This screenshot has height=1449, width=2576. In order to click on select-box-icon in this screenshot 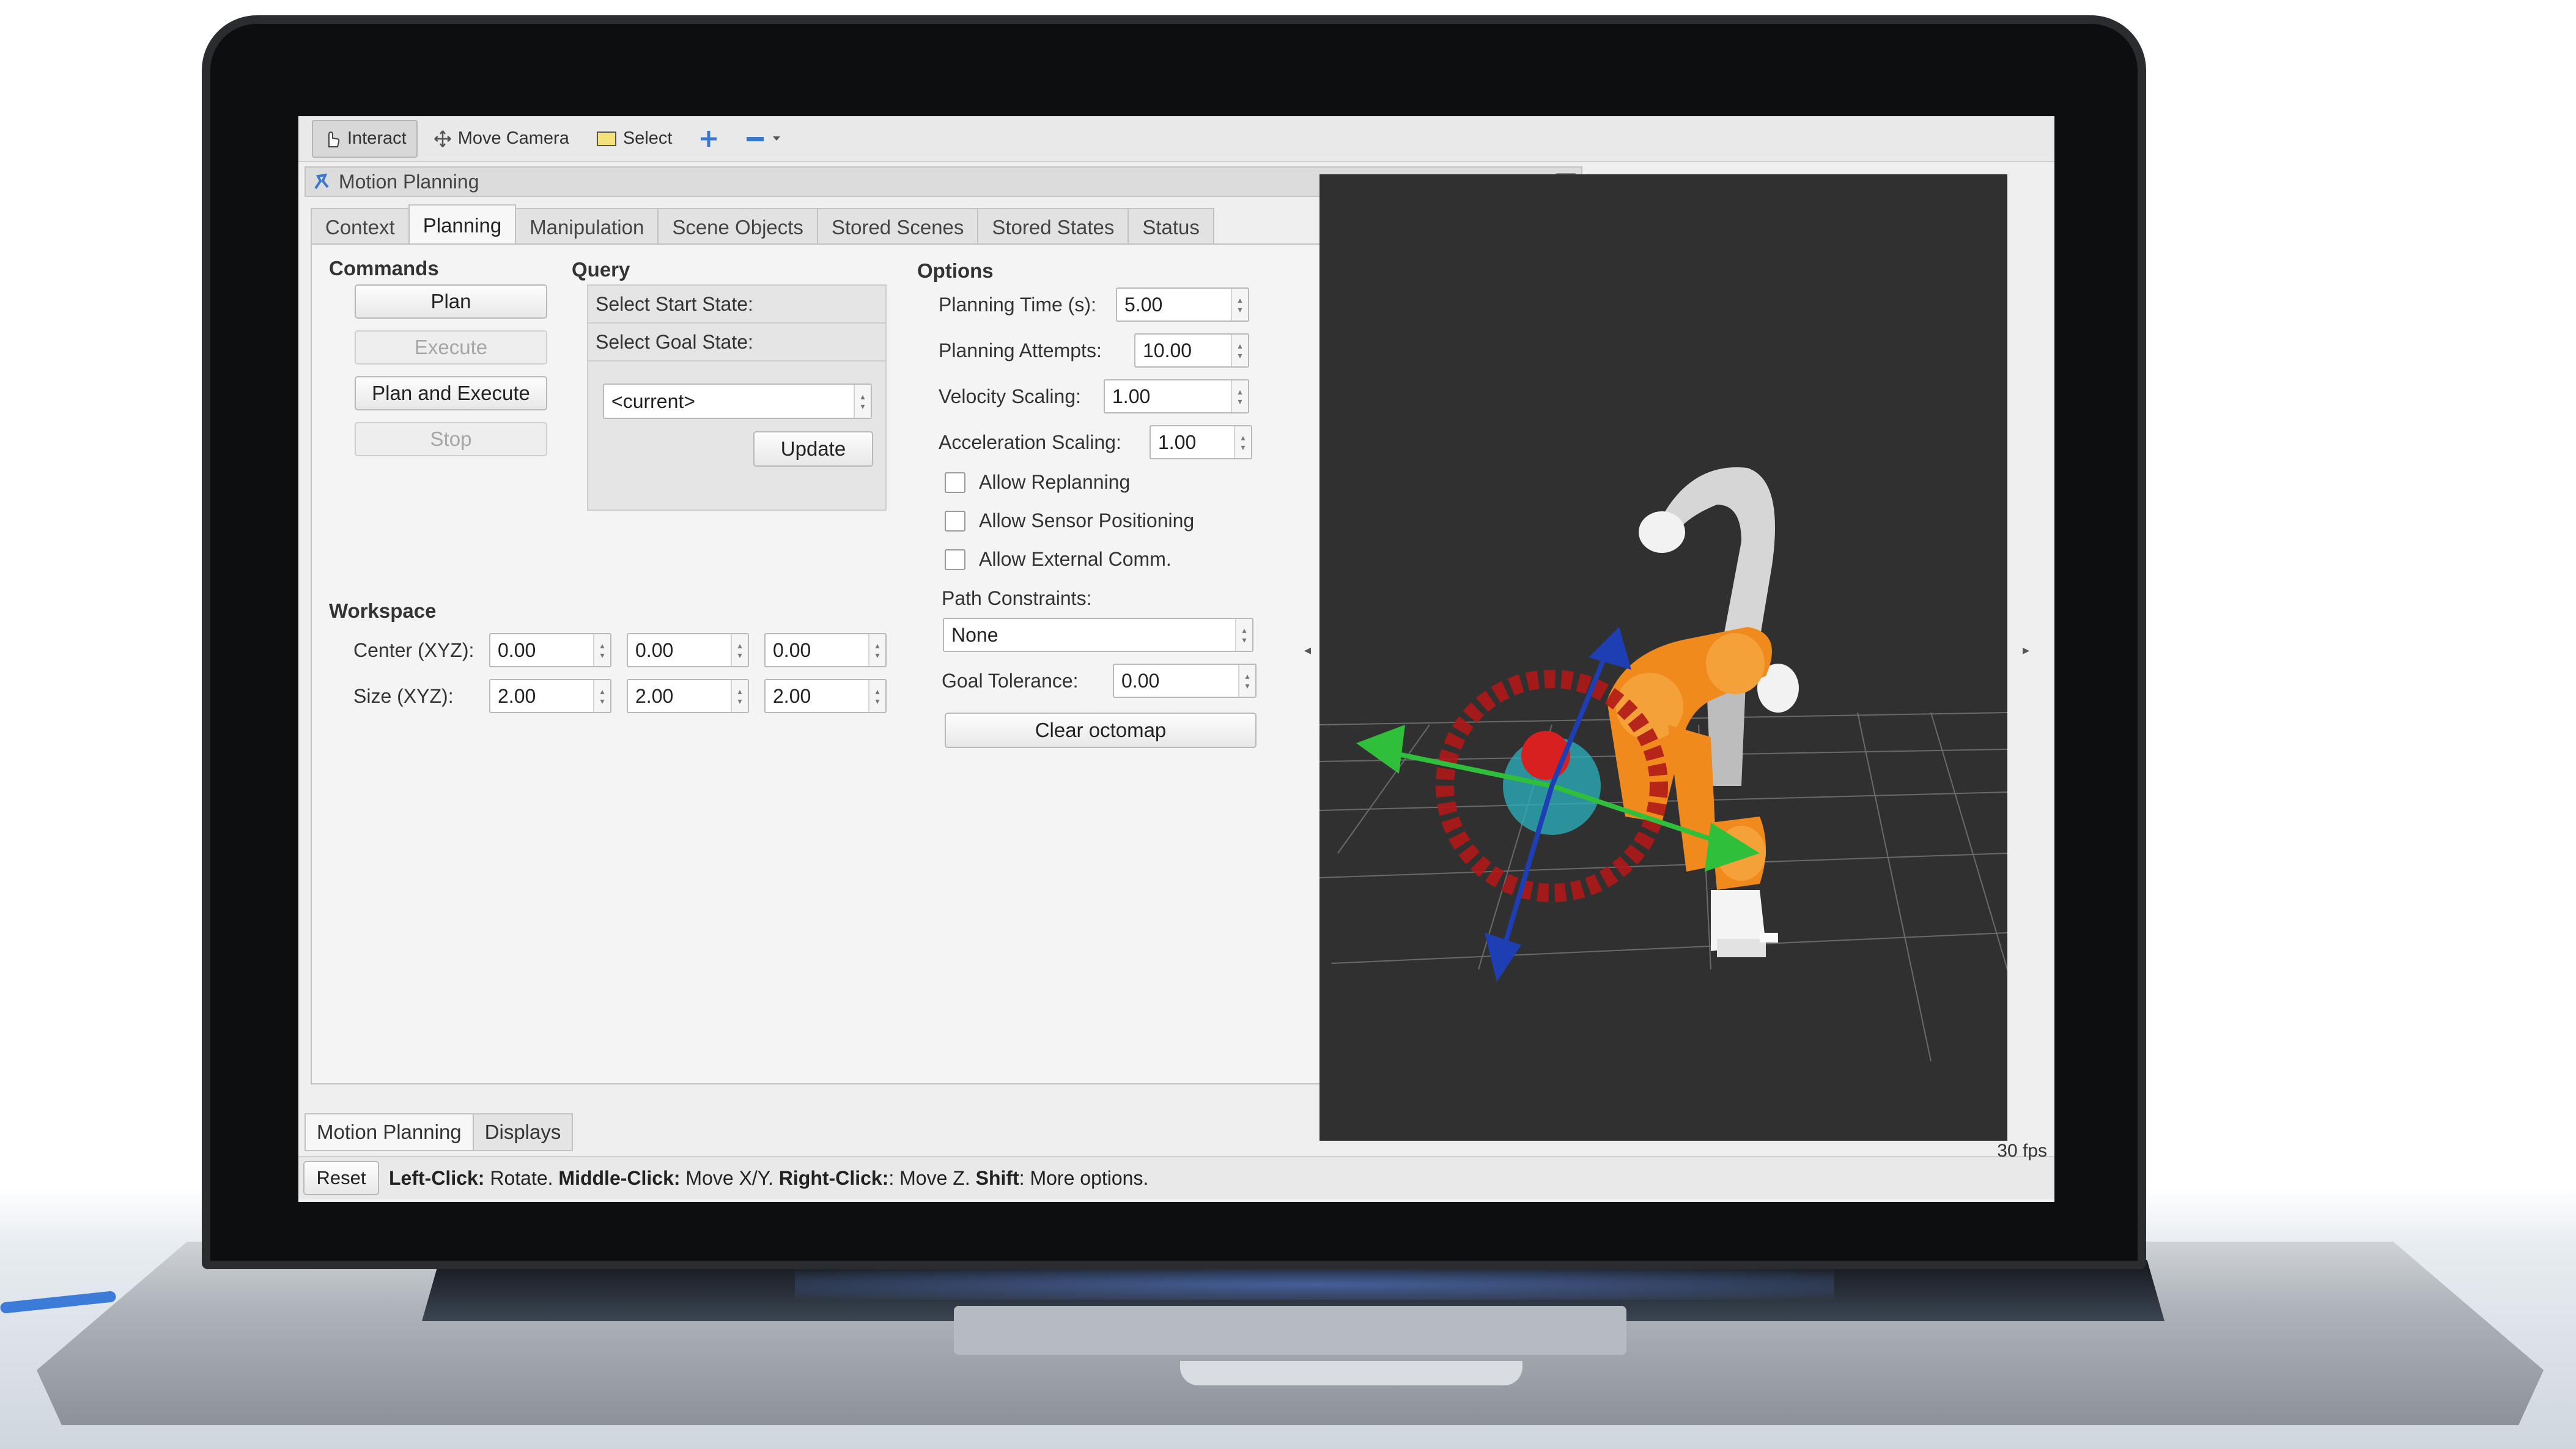, I will do `click(606, 138)`.